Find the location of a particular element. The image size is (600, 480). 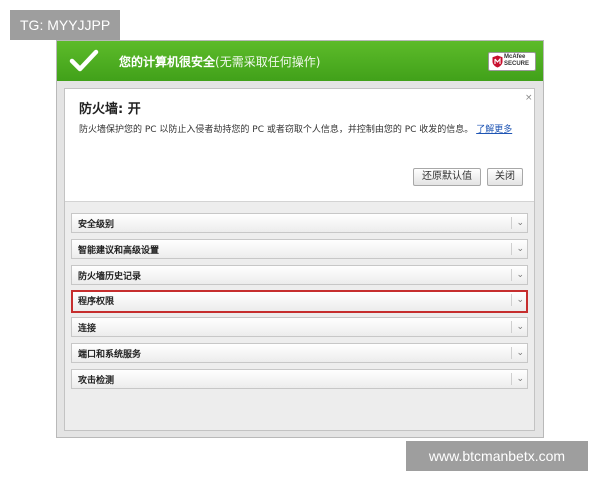

restore-defaults-button: 还原默认值 is located at coordinates (447, 177).